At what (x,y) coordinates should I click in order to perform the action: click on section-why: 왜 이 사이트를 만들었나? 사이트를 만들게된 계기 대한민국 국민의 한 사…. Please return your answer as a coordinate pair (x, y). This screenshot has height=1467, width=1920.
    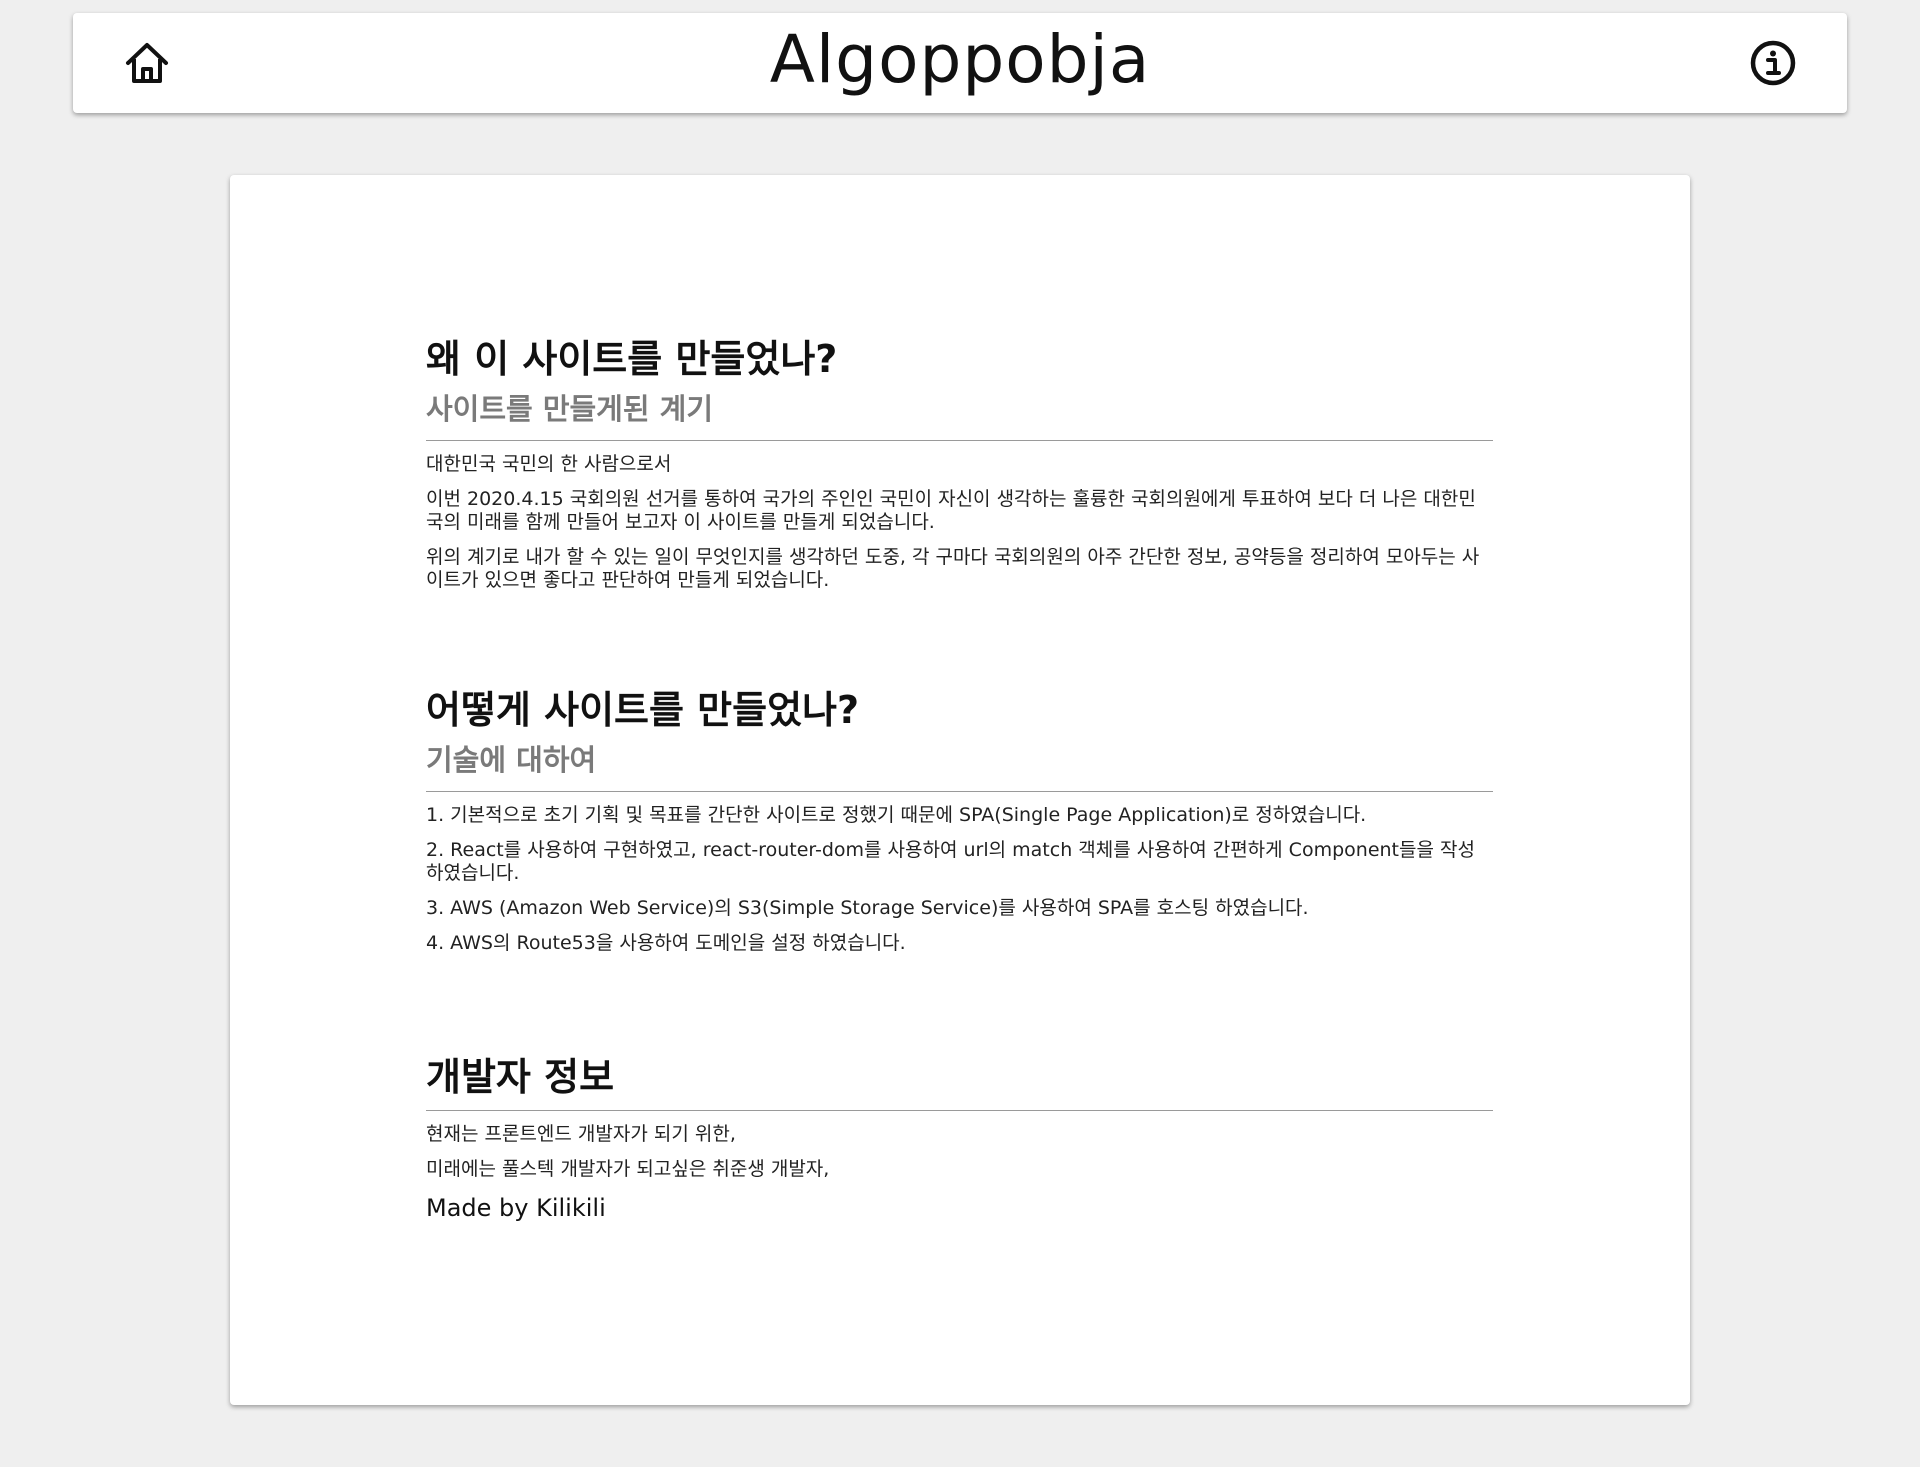
    Looking at the image, I should click on (959, 462).